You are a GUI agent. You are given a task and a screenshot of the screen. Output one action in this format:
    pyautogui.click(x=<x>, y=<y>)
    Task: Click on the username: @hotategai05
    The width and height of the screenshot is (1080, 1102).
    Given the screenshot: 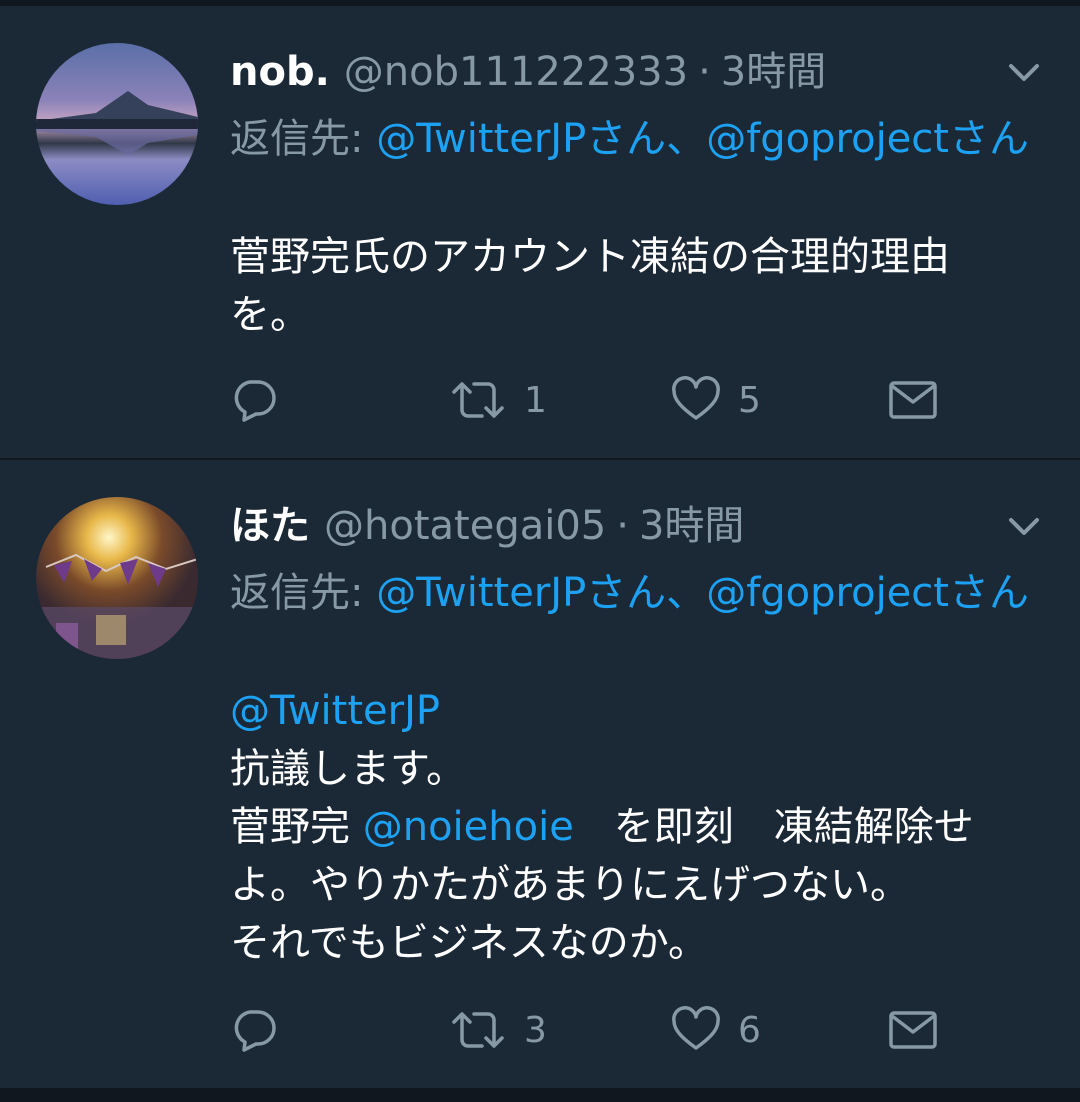 What is the action you would take?
    pyautogui.click(x=465, y=526)
    